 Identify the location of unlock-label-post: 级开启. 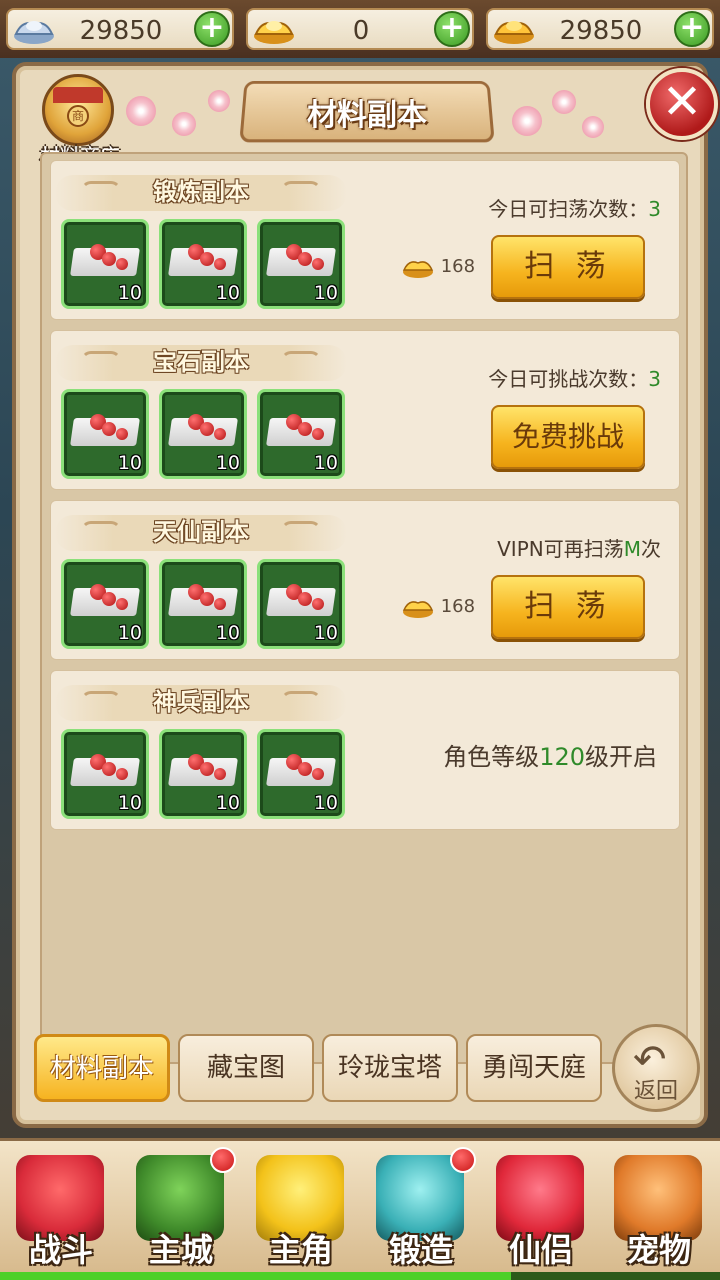
(621, 757).